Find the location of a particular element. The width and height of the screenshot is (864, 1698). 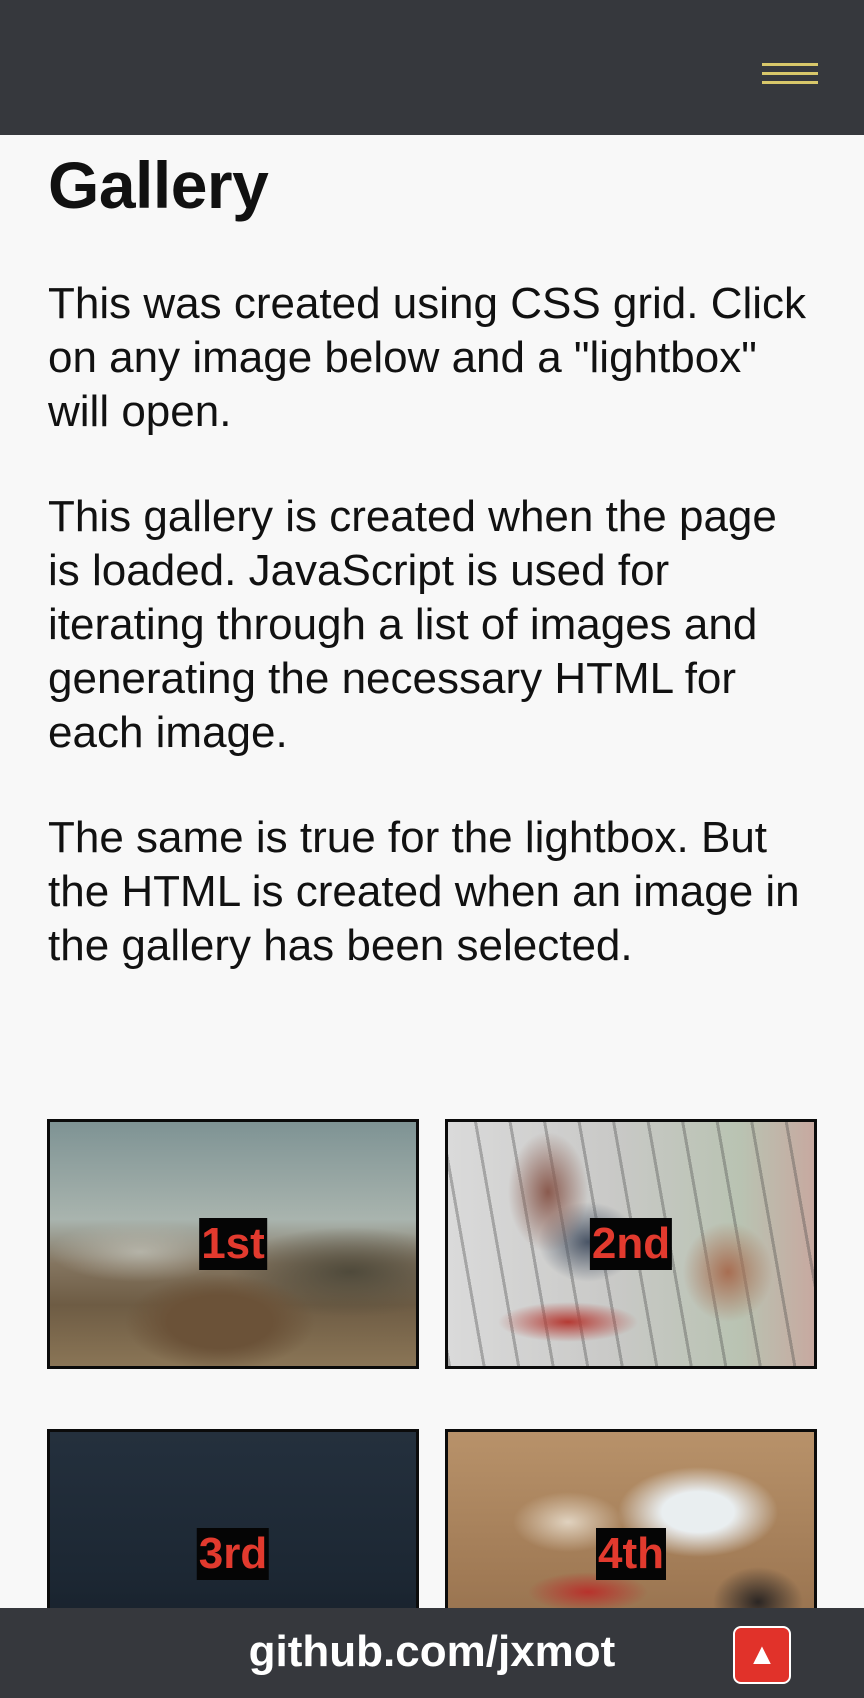

gallery-item-label: 2nd is located at coordinates (631, 1244).